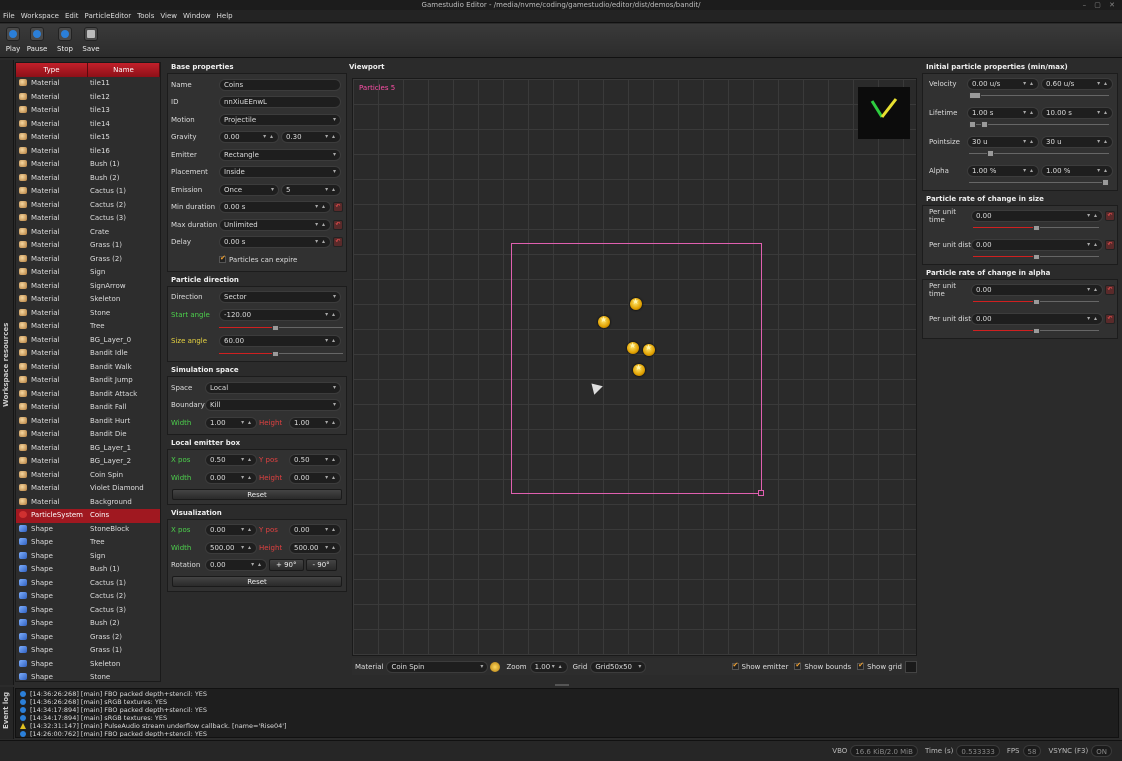 The height and width of the screenshot is (761, 1122). Describe the element at coordinates (1077, 113) in the screenshot. I see `lifetime-max-spinner: 10.00 s ▾ ▴` at that location.